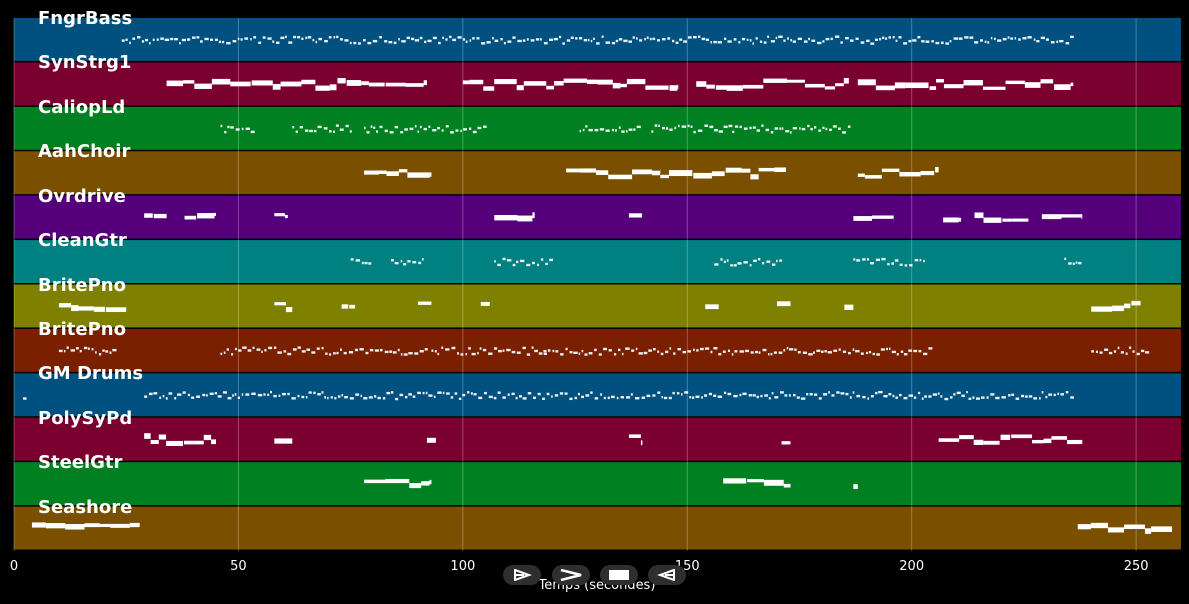 The image size is (1189, 604). What do you see at coordinates (84, 152) in the screenshot?
I see `track-label: AahChoir` at bounding box center [84, 152].